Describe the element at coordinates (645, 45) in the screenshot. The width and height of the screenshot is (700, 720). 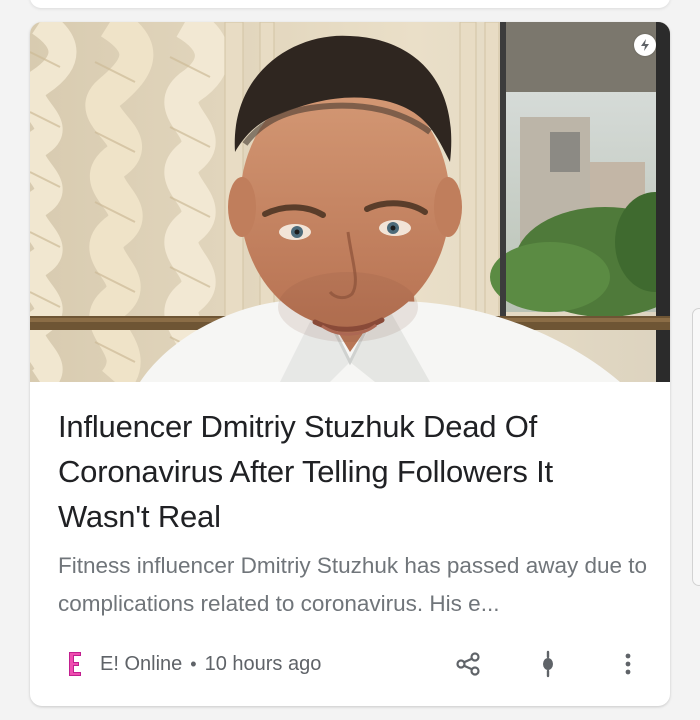
I see `lightning-bolt-icon` at that location.